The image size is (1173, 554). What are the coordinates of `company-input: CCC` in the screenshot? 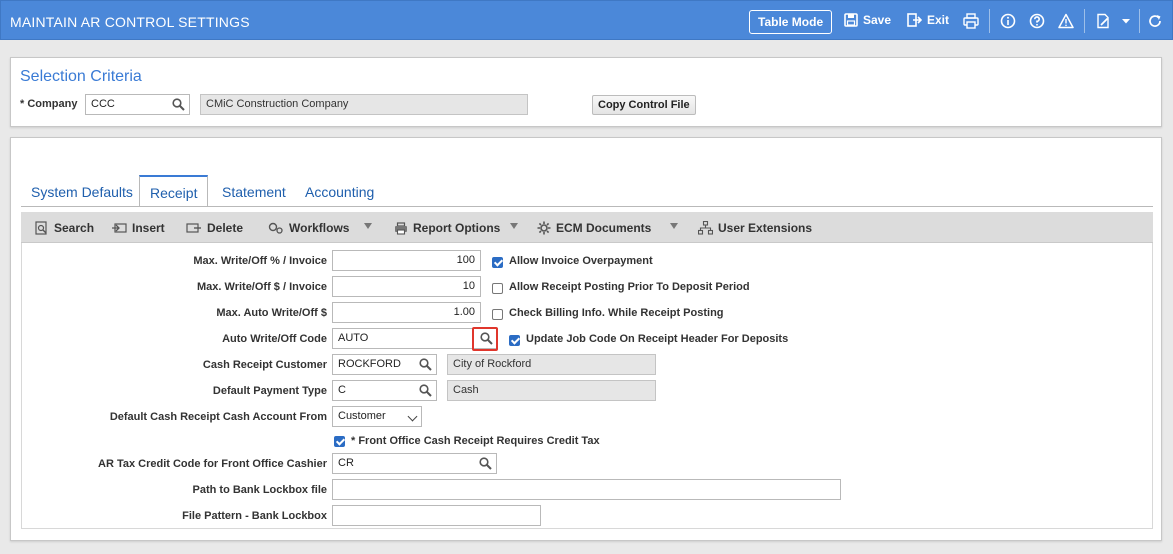 It's located at (137, 104).